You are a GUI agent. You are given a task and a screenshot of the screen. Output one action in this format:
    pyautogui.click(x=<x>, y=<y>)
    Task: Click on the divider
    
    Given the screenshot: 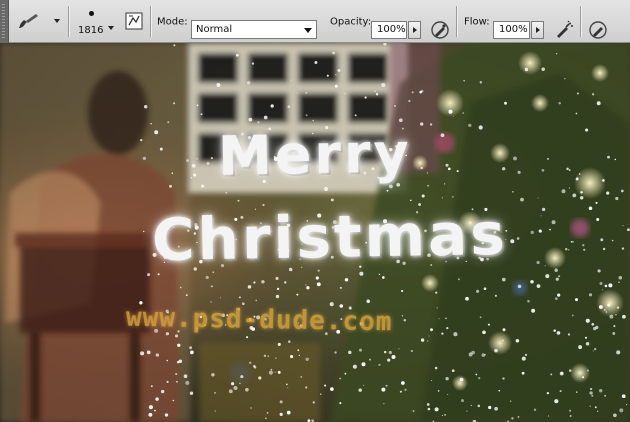 What is the action you would take?
    pyautogui.click(x=581, y=21)
    